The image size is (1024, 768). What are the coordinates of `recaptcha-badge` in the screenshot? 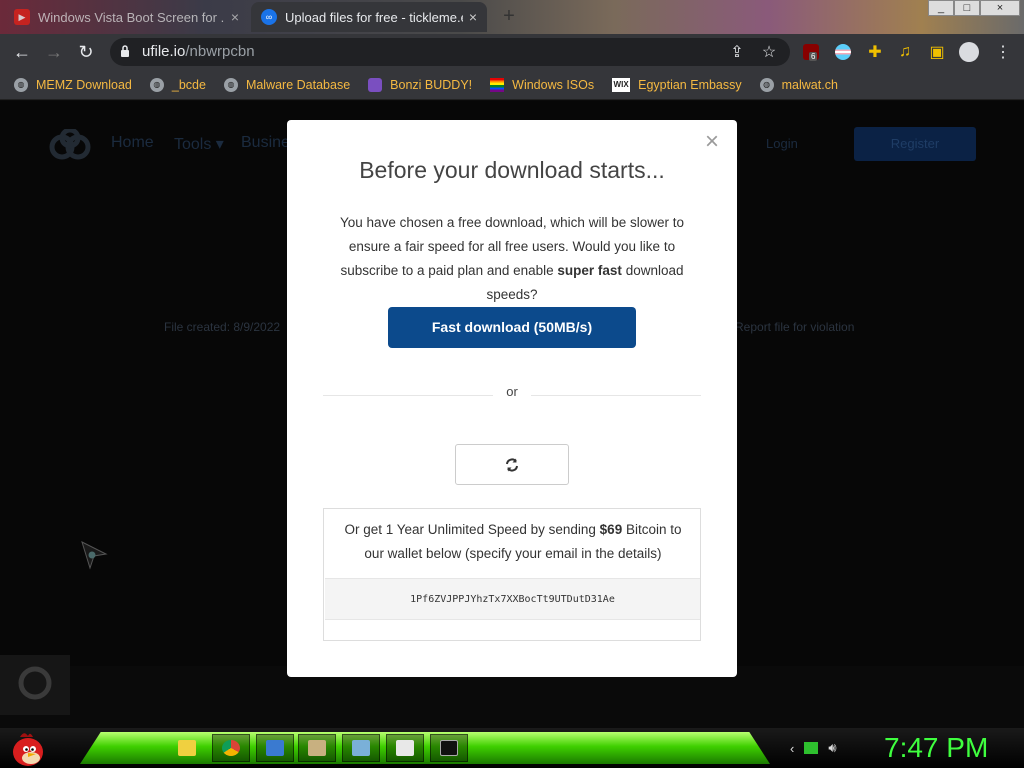 It's located at (35, 685).